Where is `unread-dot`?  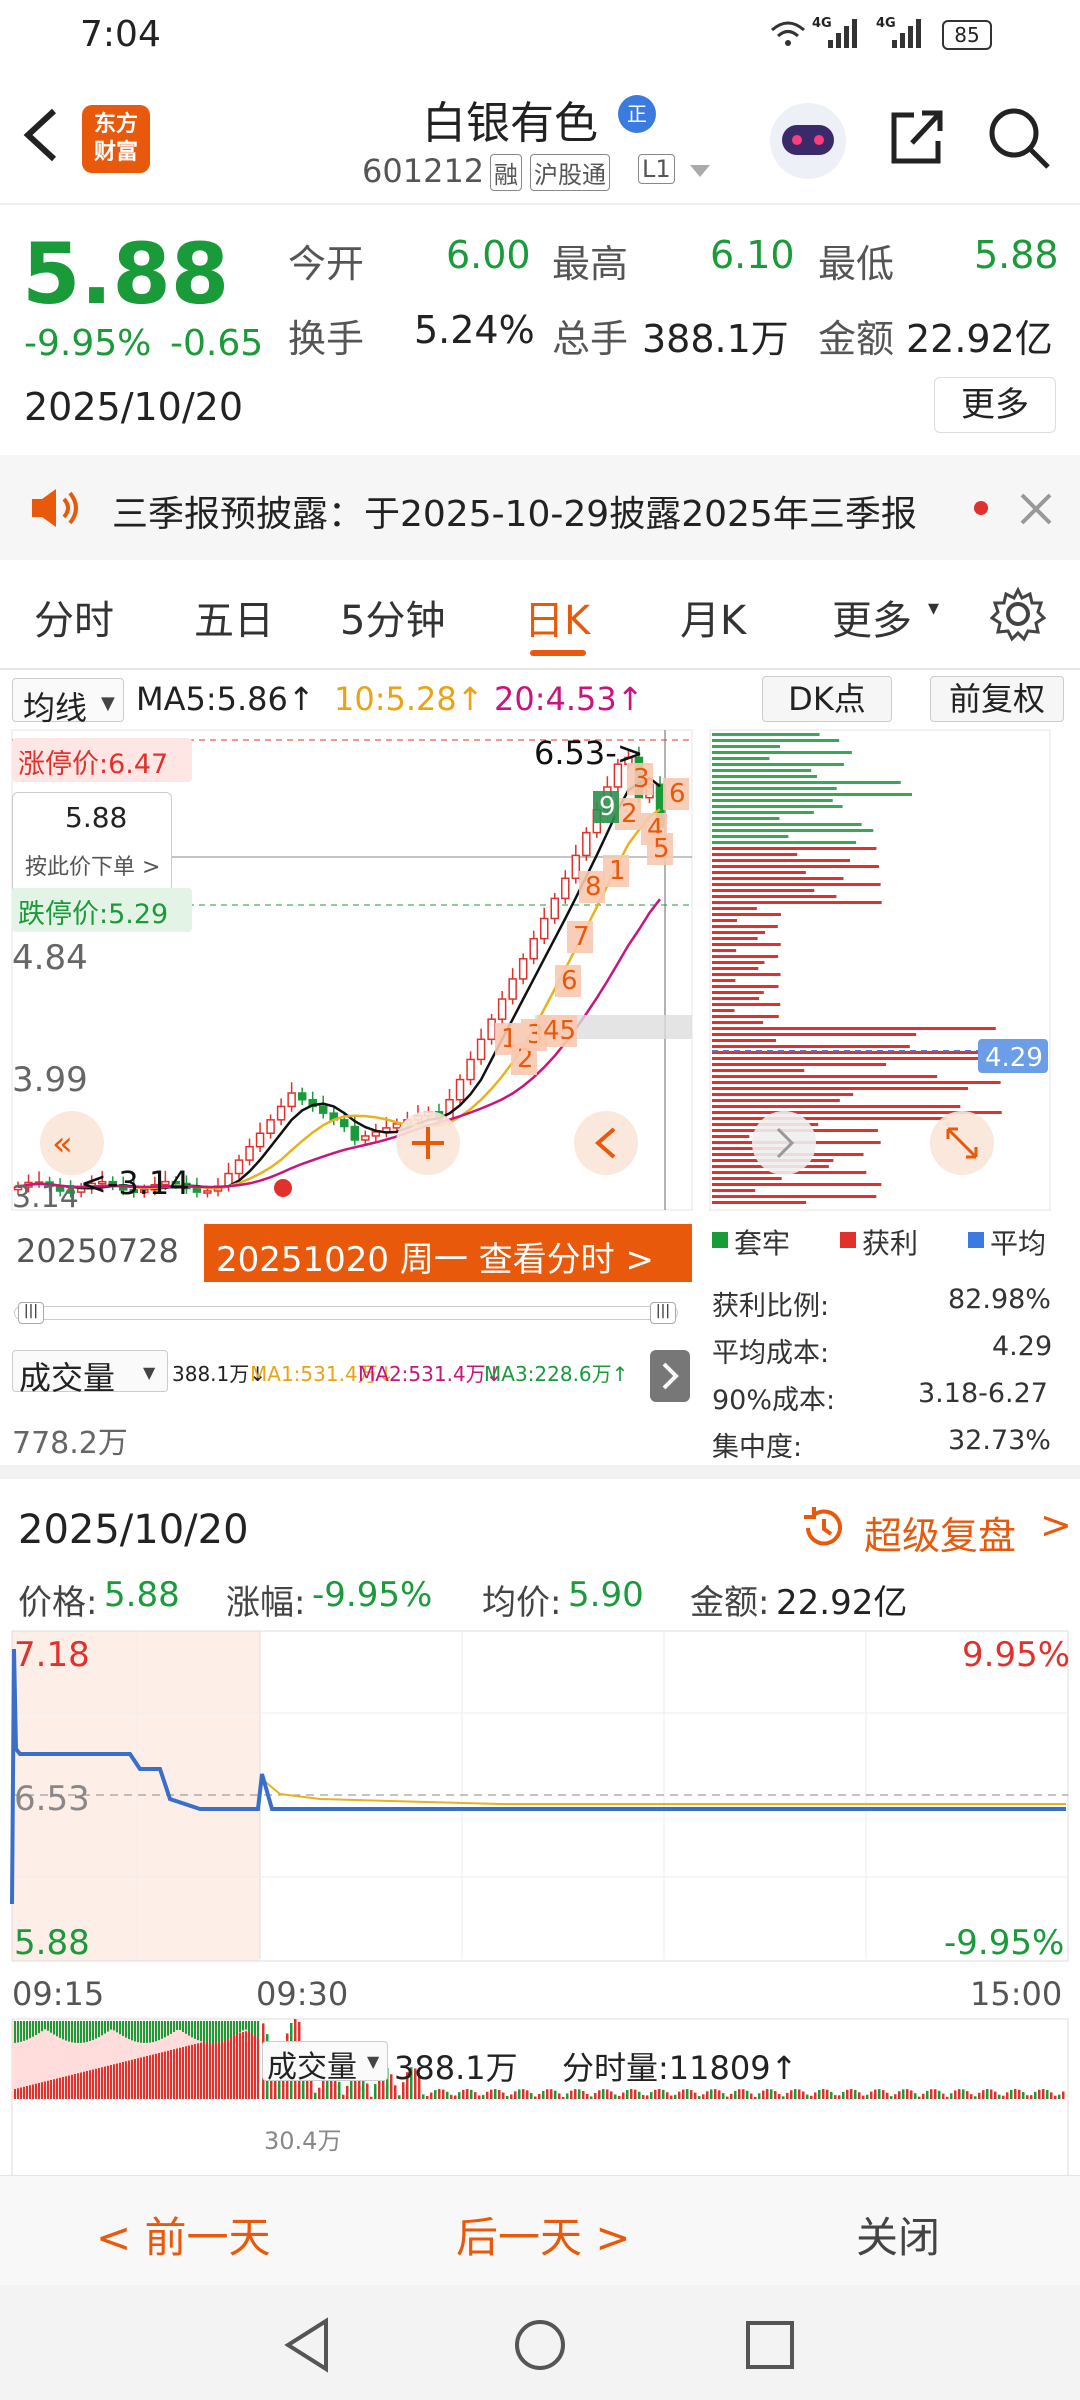 unread-dot is located at coordinates (981, 508).